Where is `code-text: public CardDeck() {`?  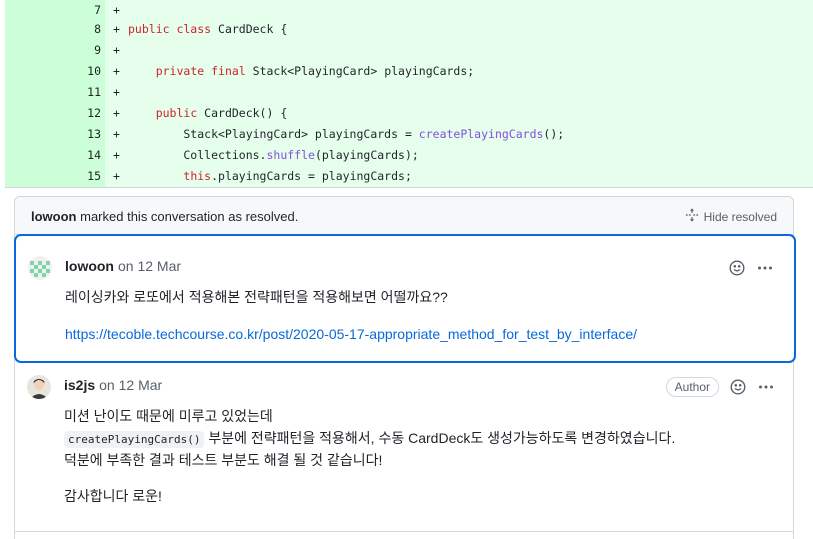
code-text: public CardDeck() { is located at coordinates (221, 113).